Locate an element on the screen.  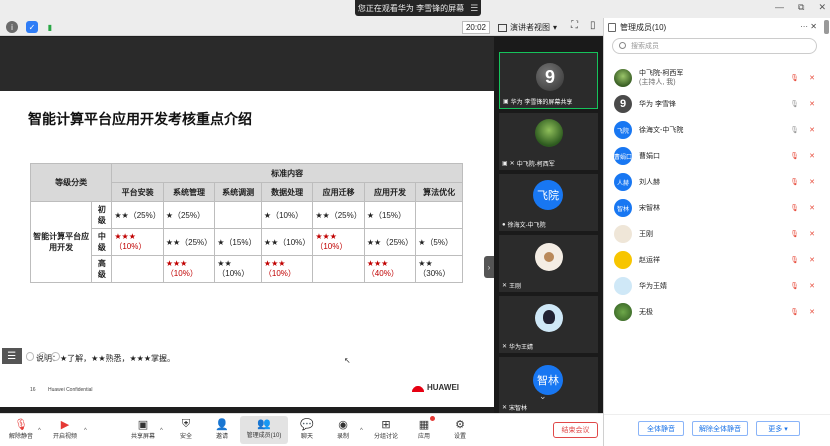
more-label: 更多 is located at coordinates (775, 429).